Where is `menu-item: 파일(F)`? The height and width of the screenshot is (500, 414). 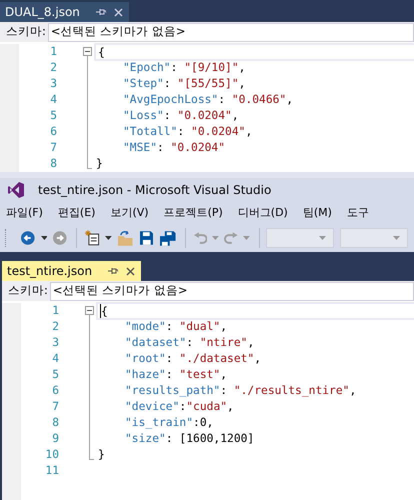 menu-item: 파일(F) is located at coordinates (24, 213).